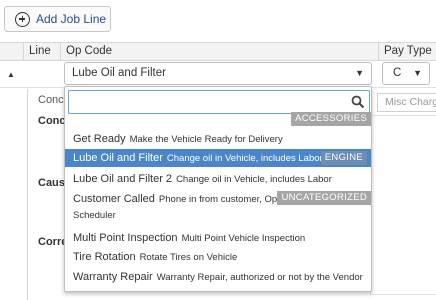 Image resolution: width=436 pixels, height=300 pixels. Describe the element at coordinates (206, 139) in the screenshot. I see `item-desc: Make the Vehicle Ready for Delivery` at that location.